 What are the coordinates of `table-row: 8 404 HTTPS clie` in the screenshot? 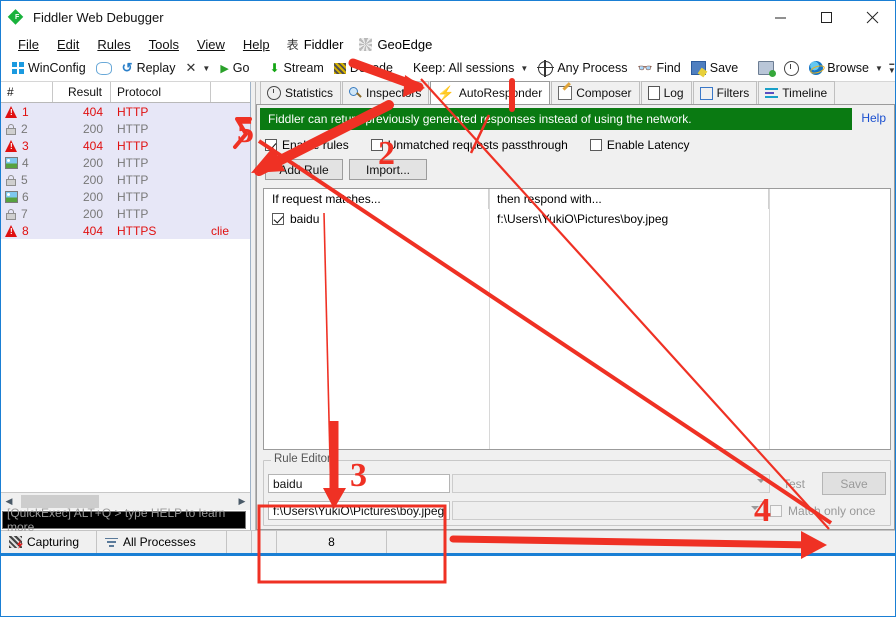 It's located at (125, 230).